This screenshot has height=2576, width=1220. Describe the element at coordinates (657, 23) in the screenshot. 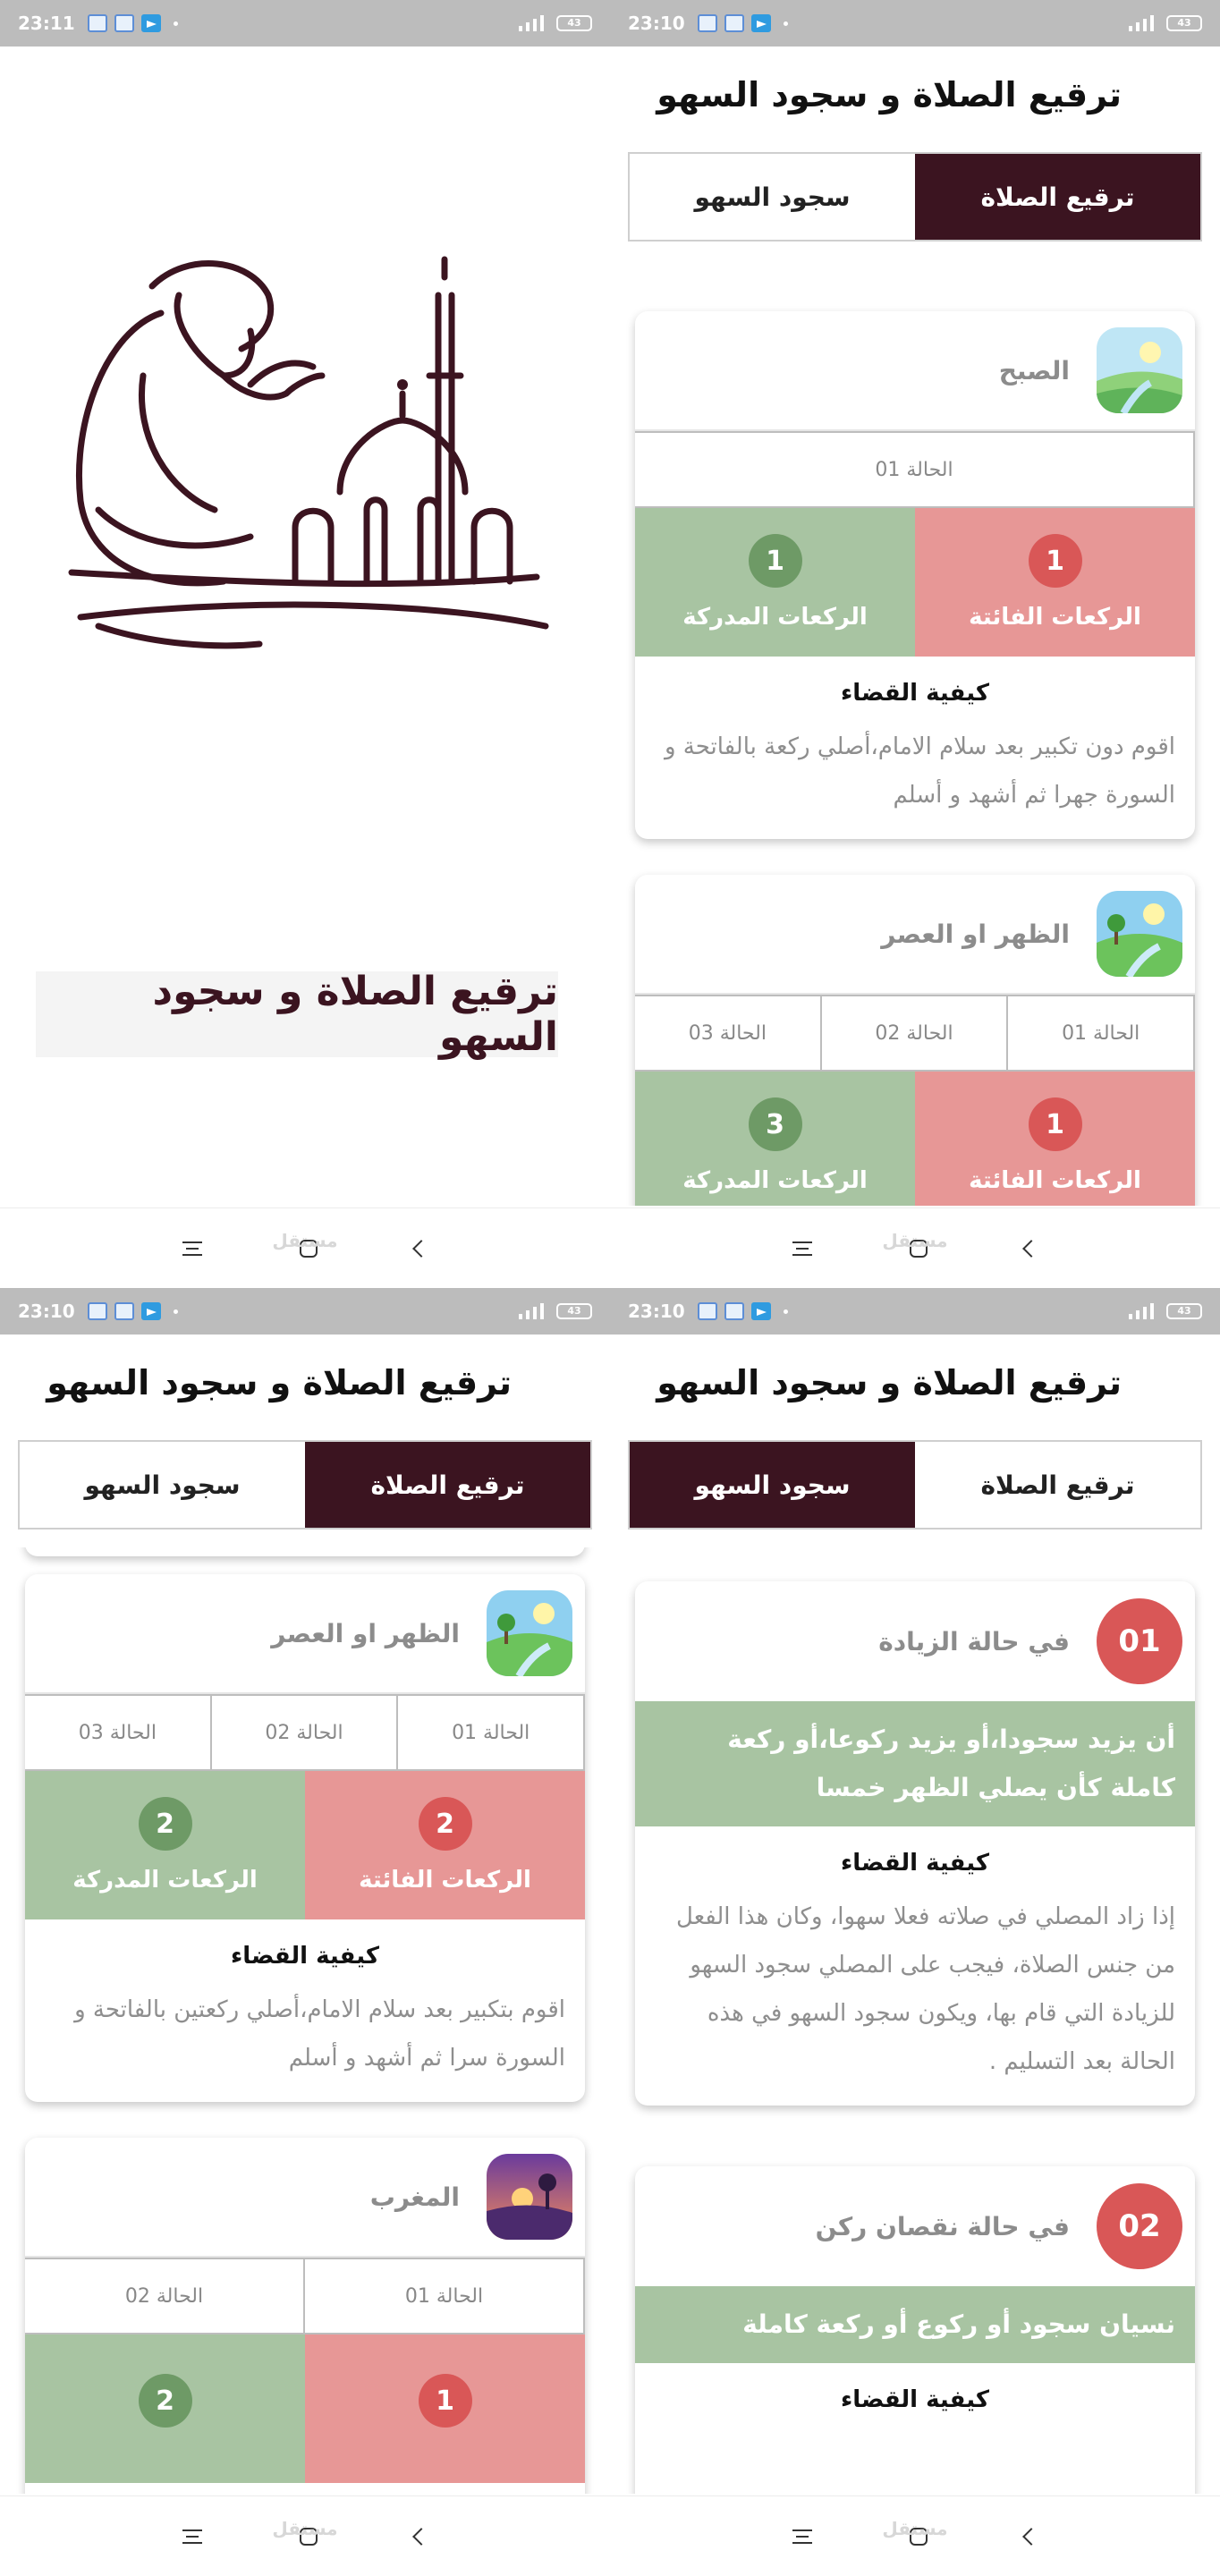

I see `status-time: 23:10` at that location.